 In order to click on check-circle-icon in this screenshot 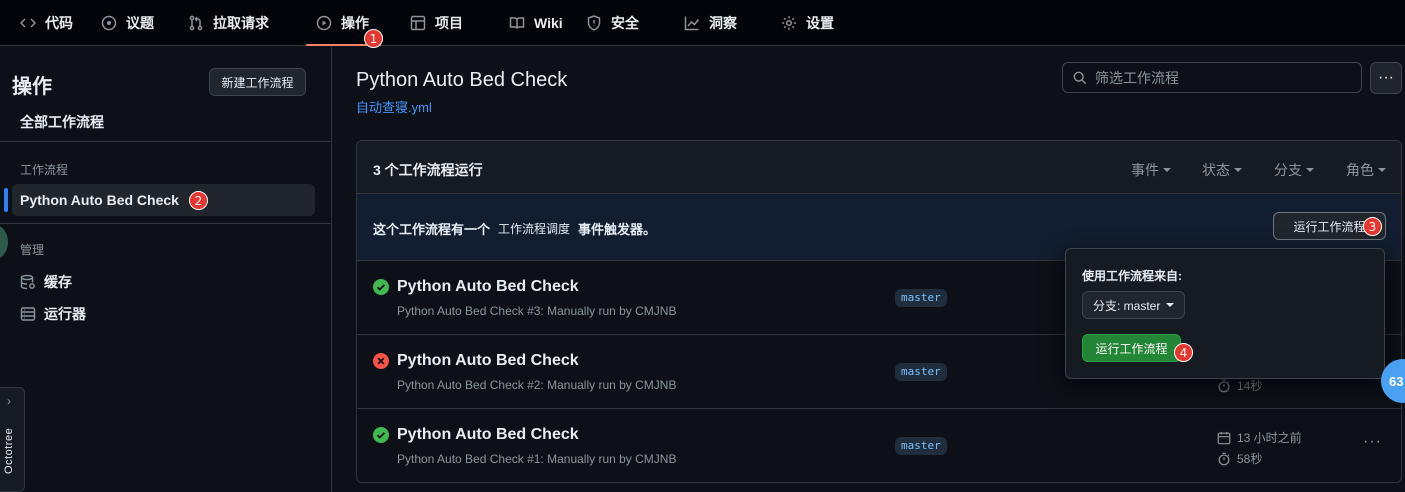, I will do `click(381, 435)`.